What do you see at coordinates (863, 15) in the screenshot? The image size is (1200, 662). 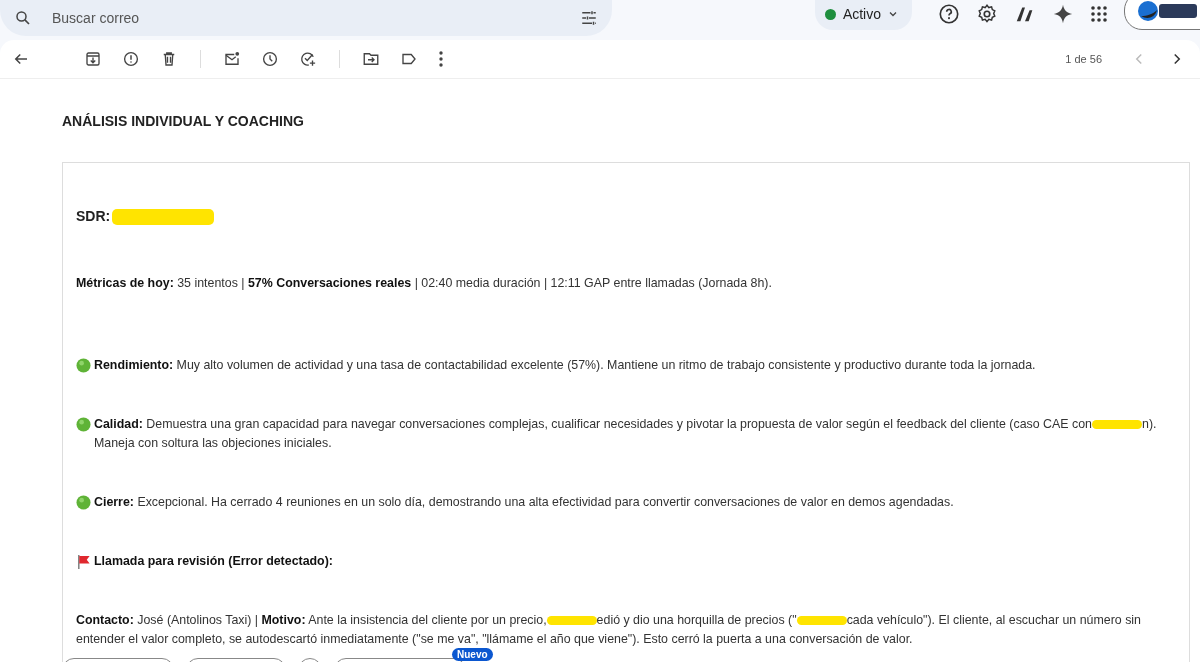 I see `status-button: Activo` at bounding box center [863, 15].